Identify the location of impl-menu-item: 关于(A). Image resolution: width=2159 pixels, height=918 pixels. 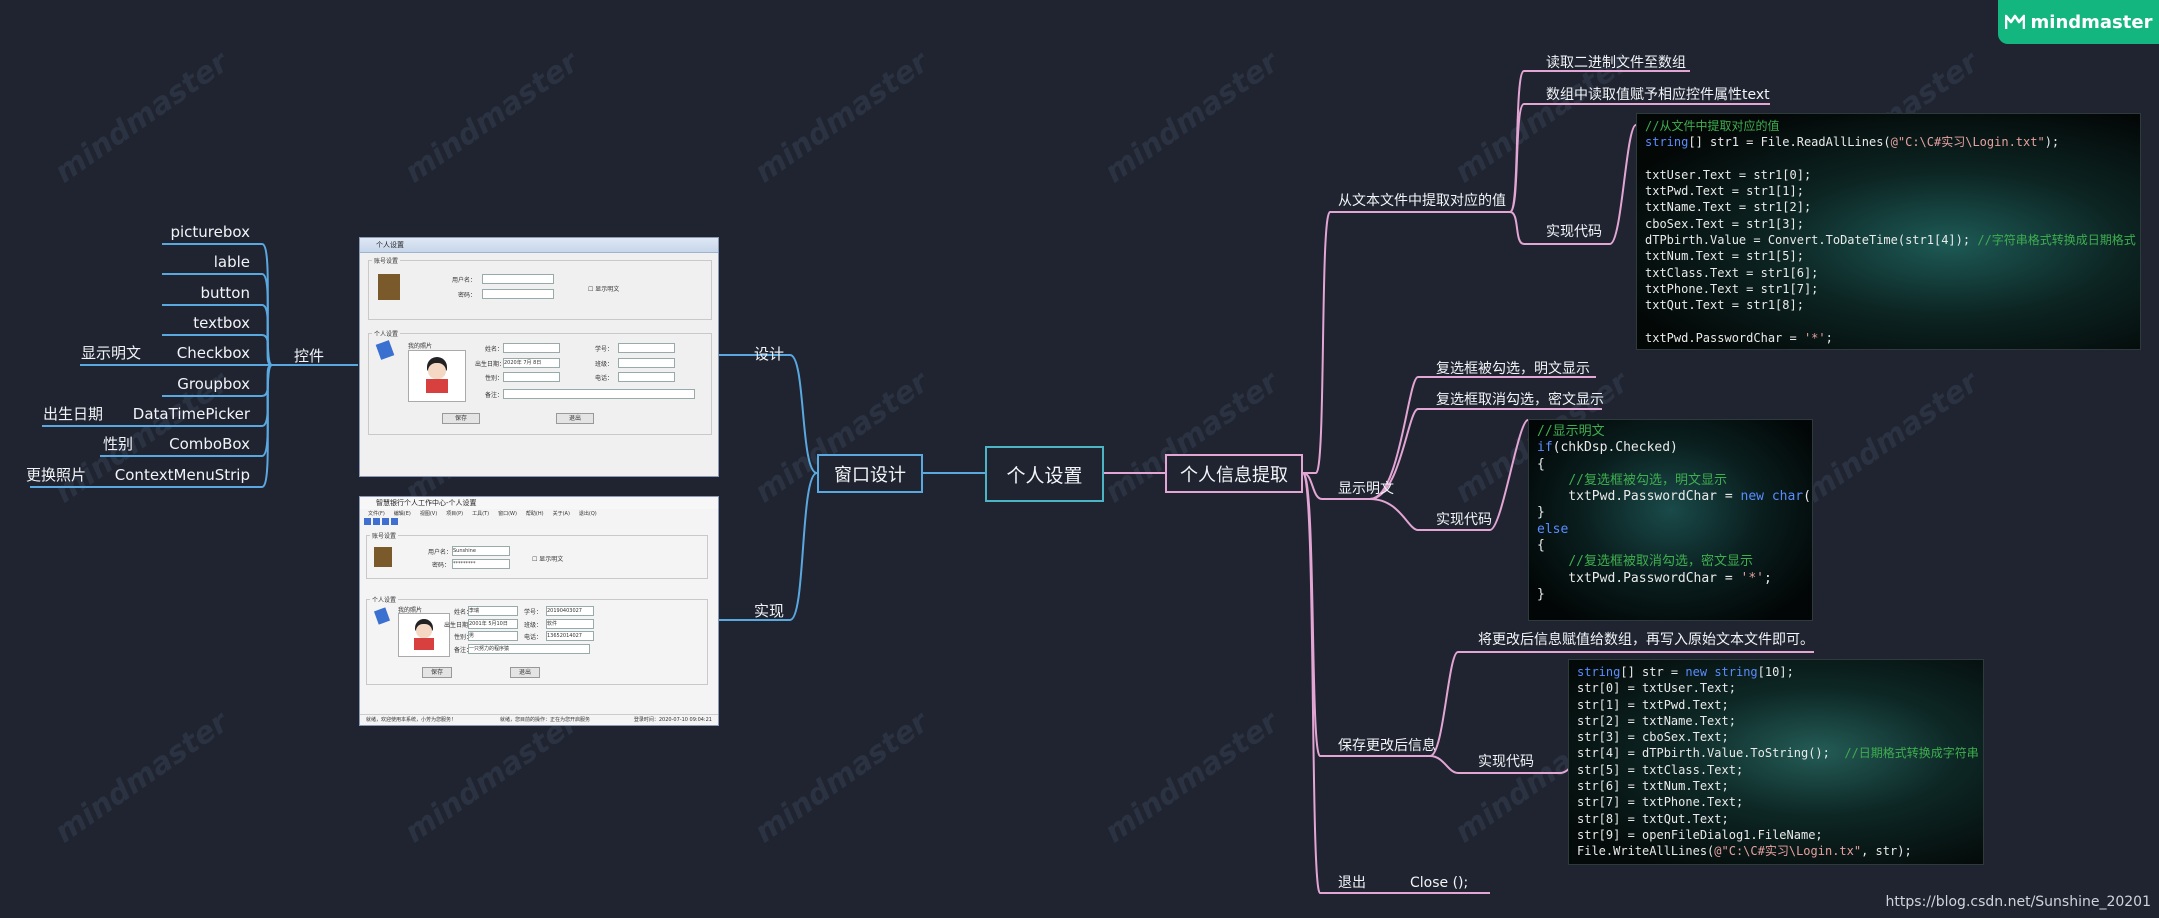
(561, 514).